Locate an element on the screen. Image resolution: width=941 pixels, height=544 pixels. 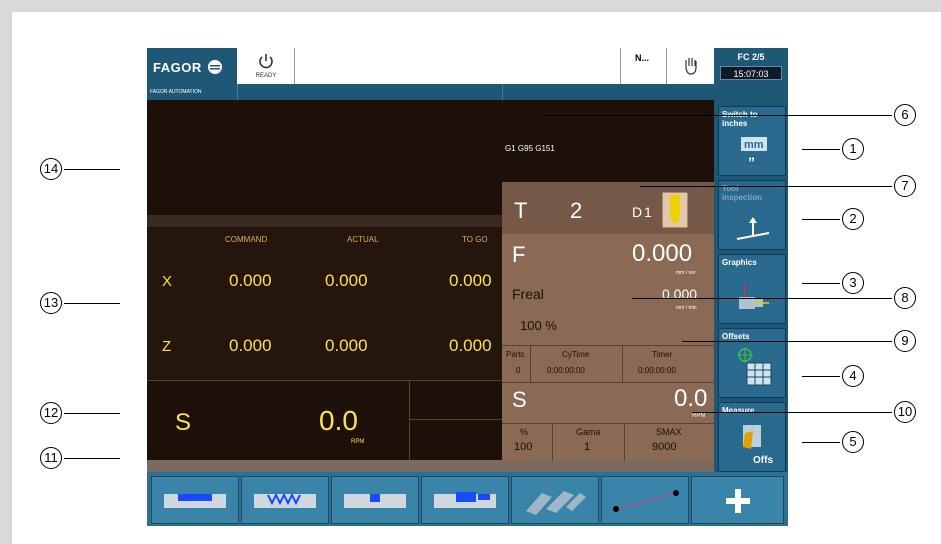
spindle-data-panel: S 0.0 RPM % 100 Gama 1 SMAX 9000 is located at coordinates (608, 421).